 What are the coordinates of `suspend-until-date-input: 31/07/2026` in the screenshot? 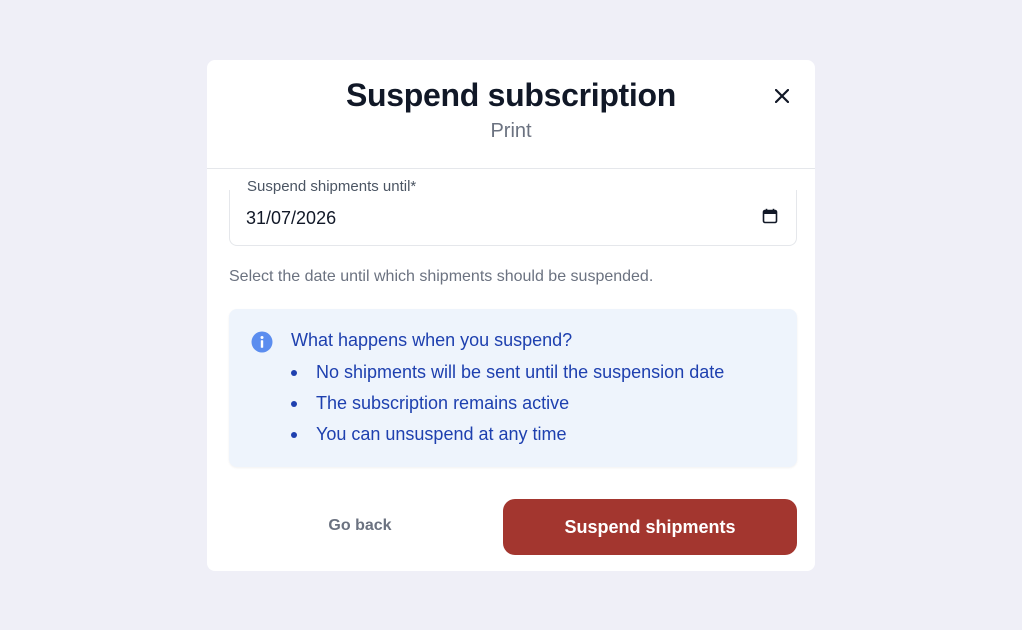 It's located at (513, 218).